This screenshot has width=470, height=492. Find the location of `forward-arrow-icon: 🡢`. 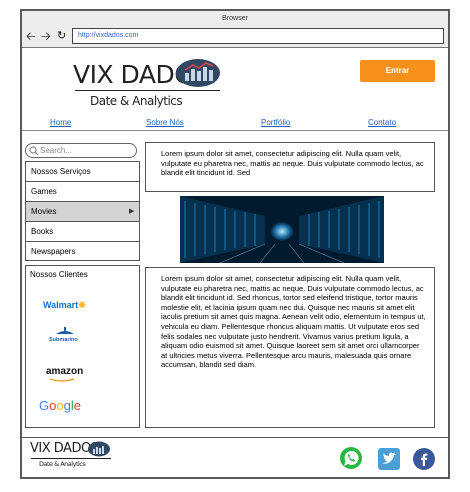

forward-arrow-icon: 🡢 is located at coordinates (46, 36).